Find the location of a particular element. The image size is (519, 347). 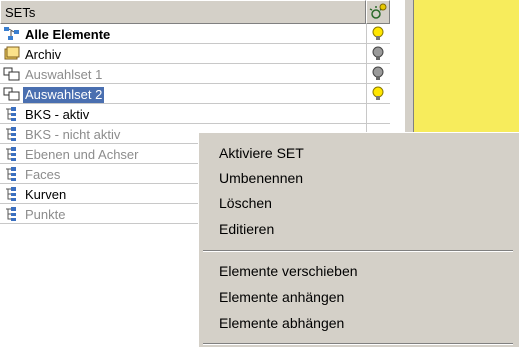

list-item-label: Ebenen und Achser is located at coordinates (82, 154).